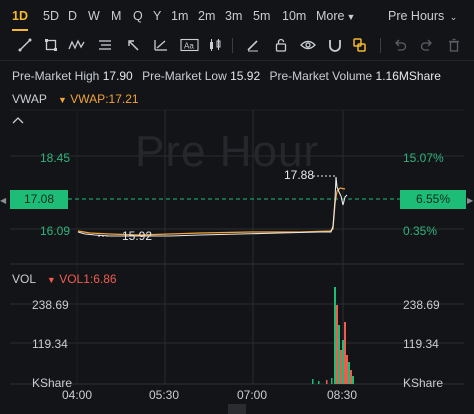  What do you see at coordinates (252, 395) in the screenshot?
I see `time-axis-label: 07:00` at bounding box center [252, 395].